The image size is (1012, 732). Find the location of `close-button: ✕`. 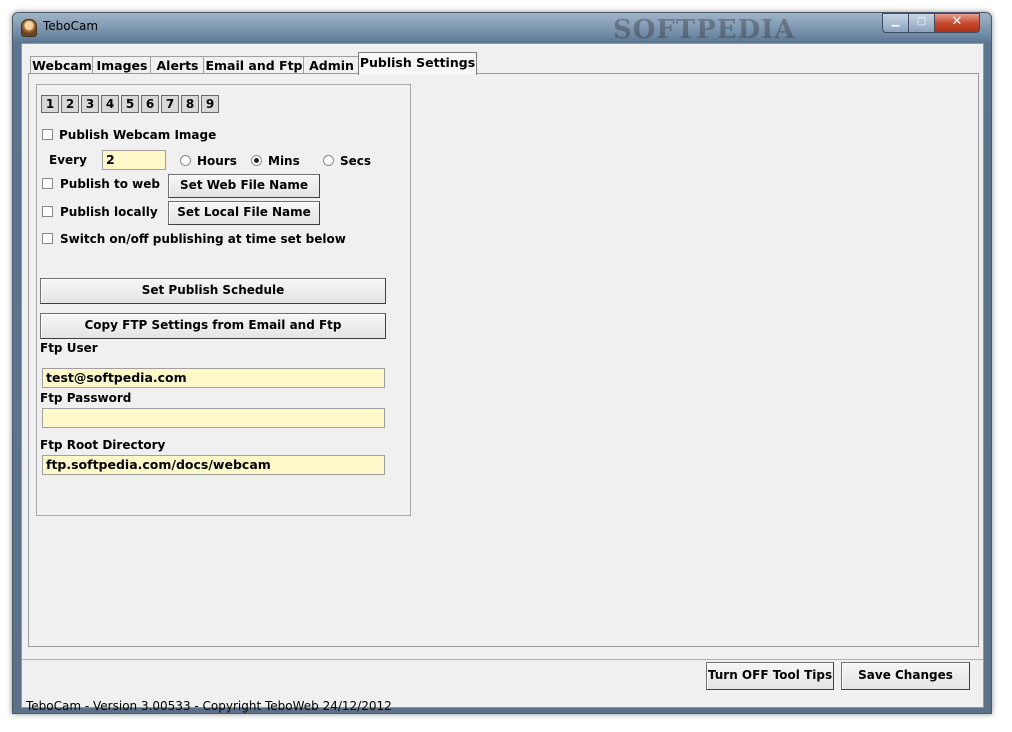

close-button: ✕ is located at coordinates (957, 23).